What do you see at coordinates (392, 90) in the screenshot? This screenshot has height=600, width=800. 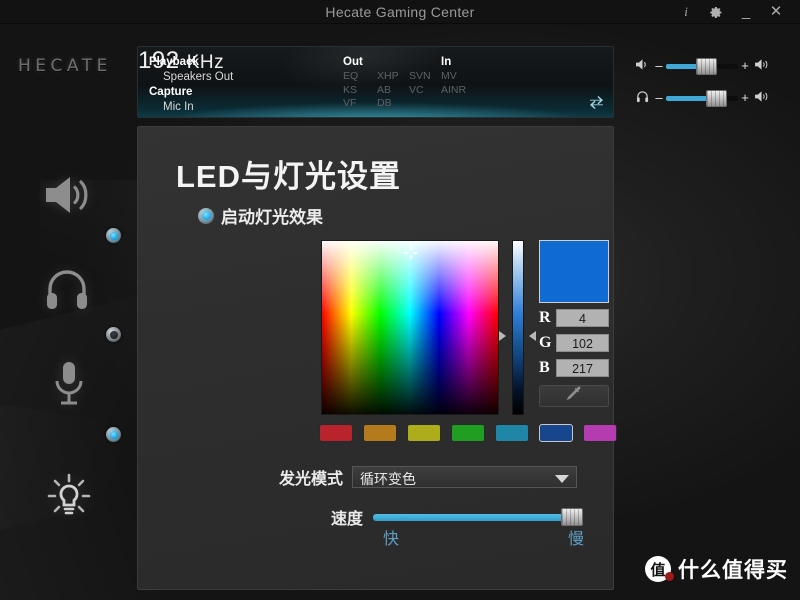 I see `out-flags: EQ XHP SVN KS AB VC VF DB` at bounding box center [392, 90].